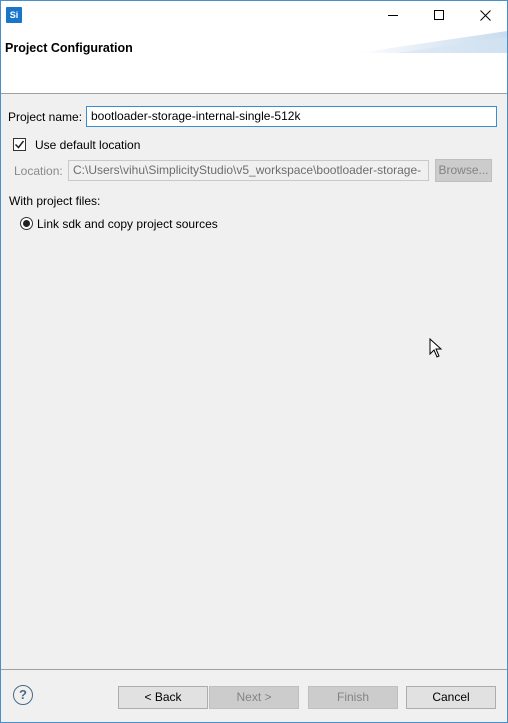 Image resolution: width=508 pixels, height=723 pixels. I want to click on wizard-header: Project Configuration, so click(254, 62).